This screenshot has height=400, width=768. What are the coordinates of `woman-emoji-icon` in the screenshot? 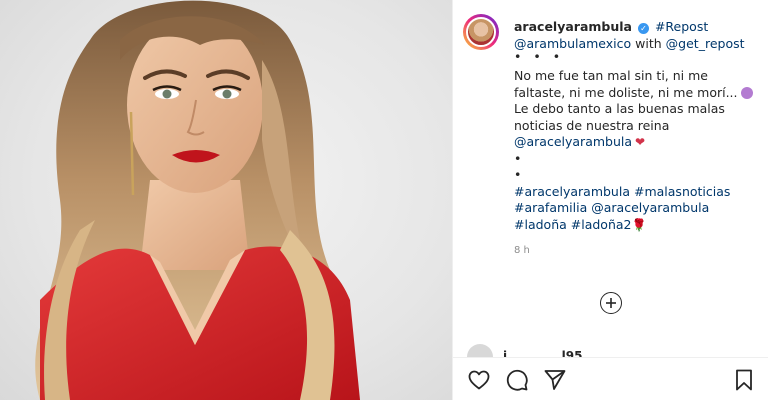 It's located at (746, 92).